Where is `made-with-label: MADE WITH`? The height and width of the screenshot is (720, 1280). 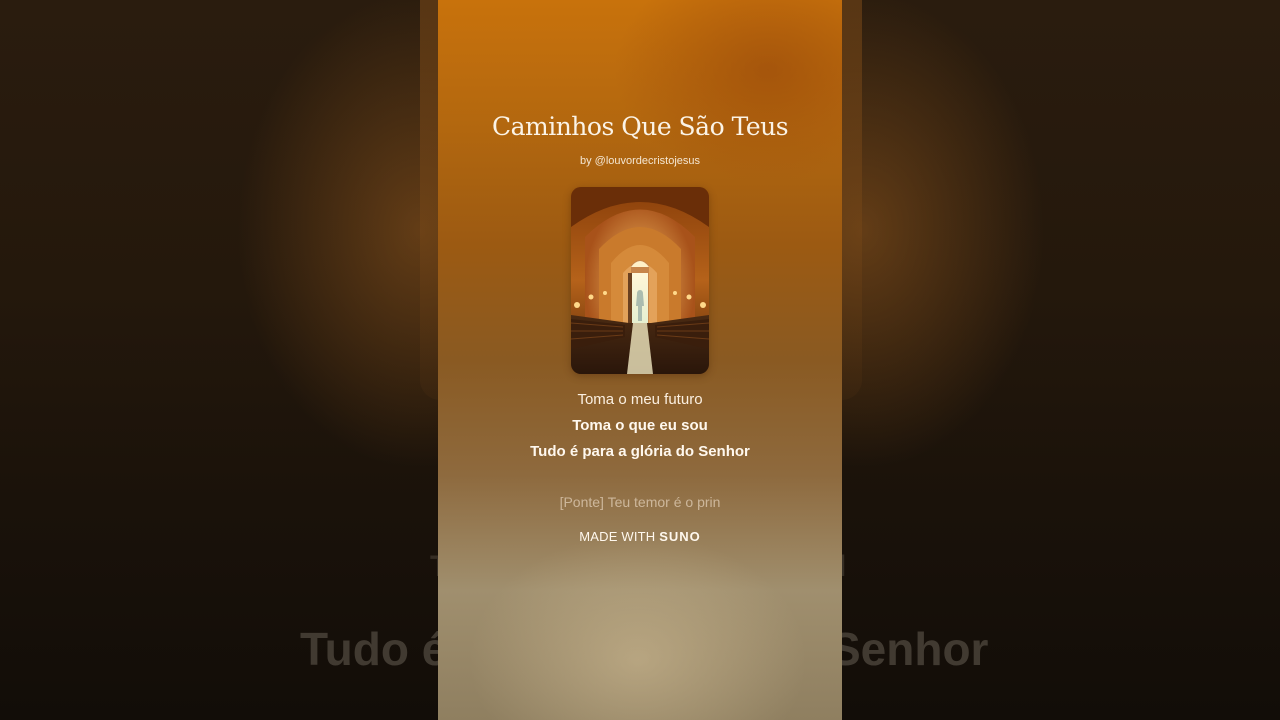
made-with-label: MADE WITH is located at coordinates (617, 536).